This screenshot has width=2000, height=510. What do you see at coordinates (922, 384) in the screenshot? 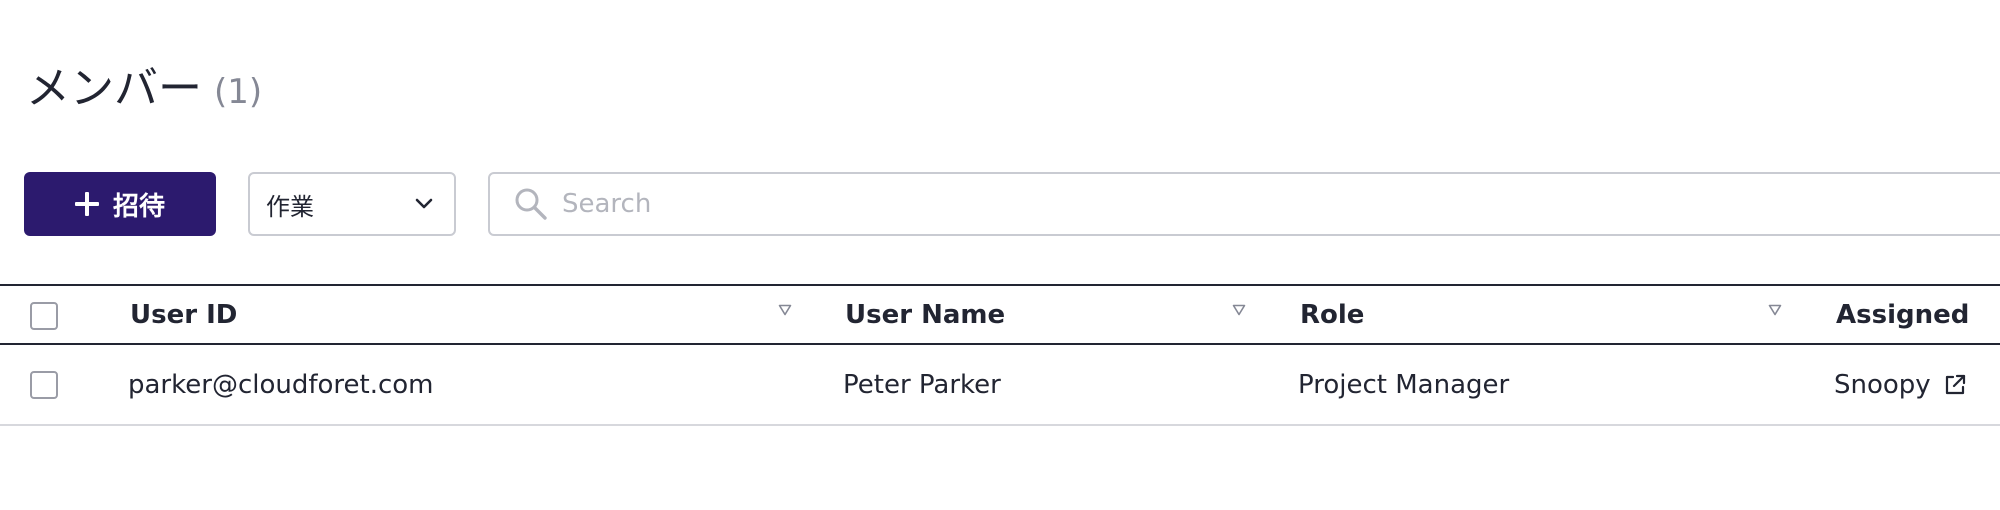
I see `cell-user-name: Peter Parker` at bounding box center [922, 384].